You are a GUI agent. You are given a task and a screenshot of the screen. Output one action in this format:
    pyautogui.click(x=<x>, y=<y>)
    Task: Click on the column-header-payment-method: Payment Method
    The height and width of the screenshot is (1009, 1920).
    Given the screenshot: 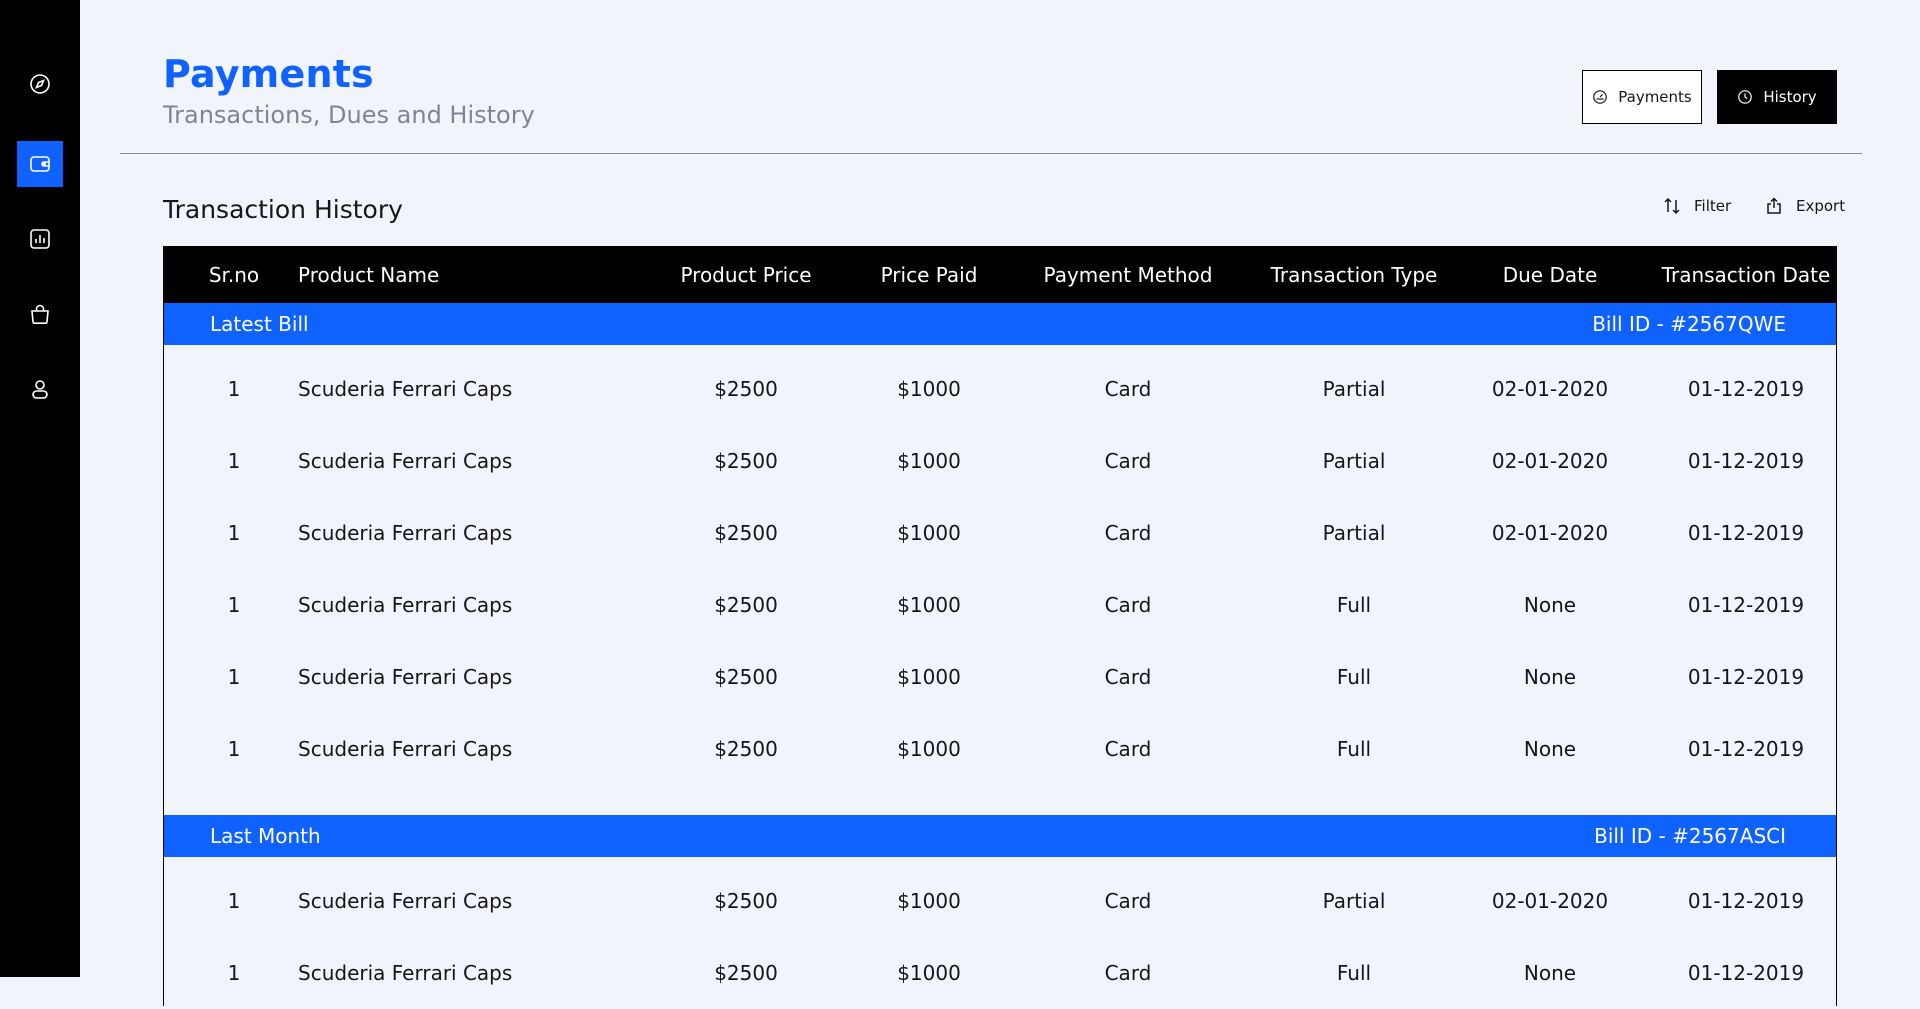 What is the action you would take?
    pyautogui.click(x=1128, y=274)
    